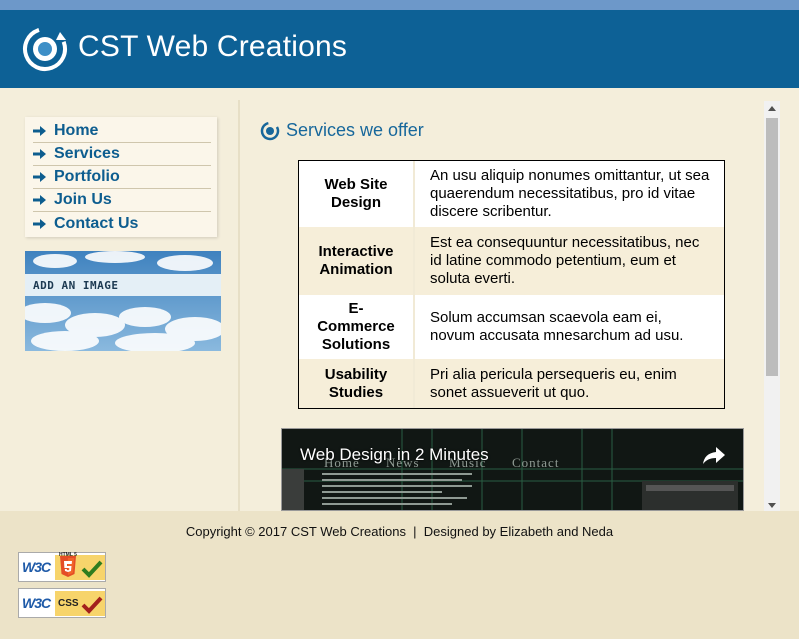  Describe the element at coordinates (80, 567) in the screenshot. I see `badge-block` at that location.